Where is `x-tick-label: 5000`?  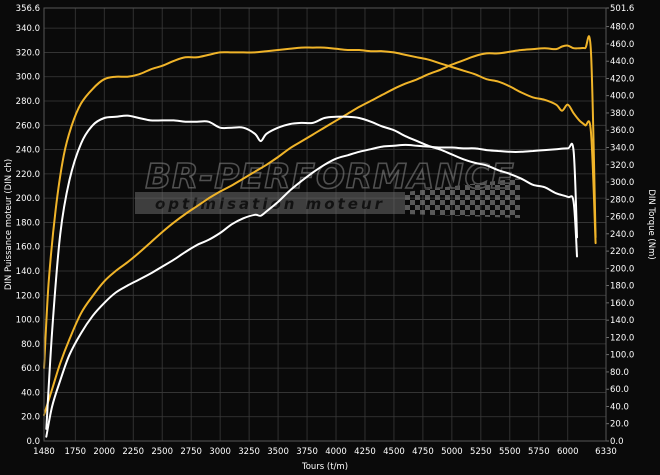 x-tick-label: 5000 is located at coordinates (452, 452).